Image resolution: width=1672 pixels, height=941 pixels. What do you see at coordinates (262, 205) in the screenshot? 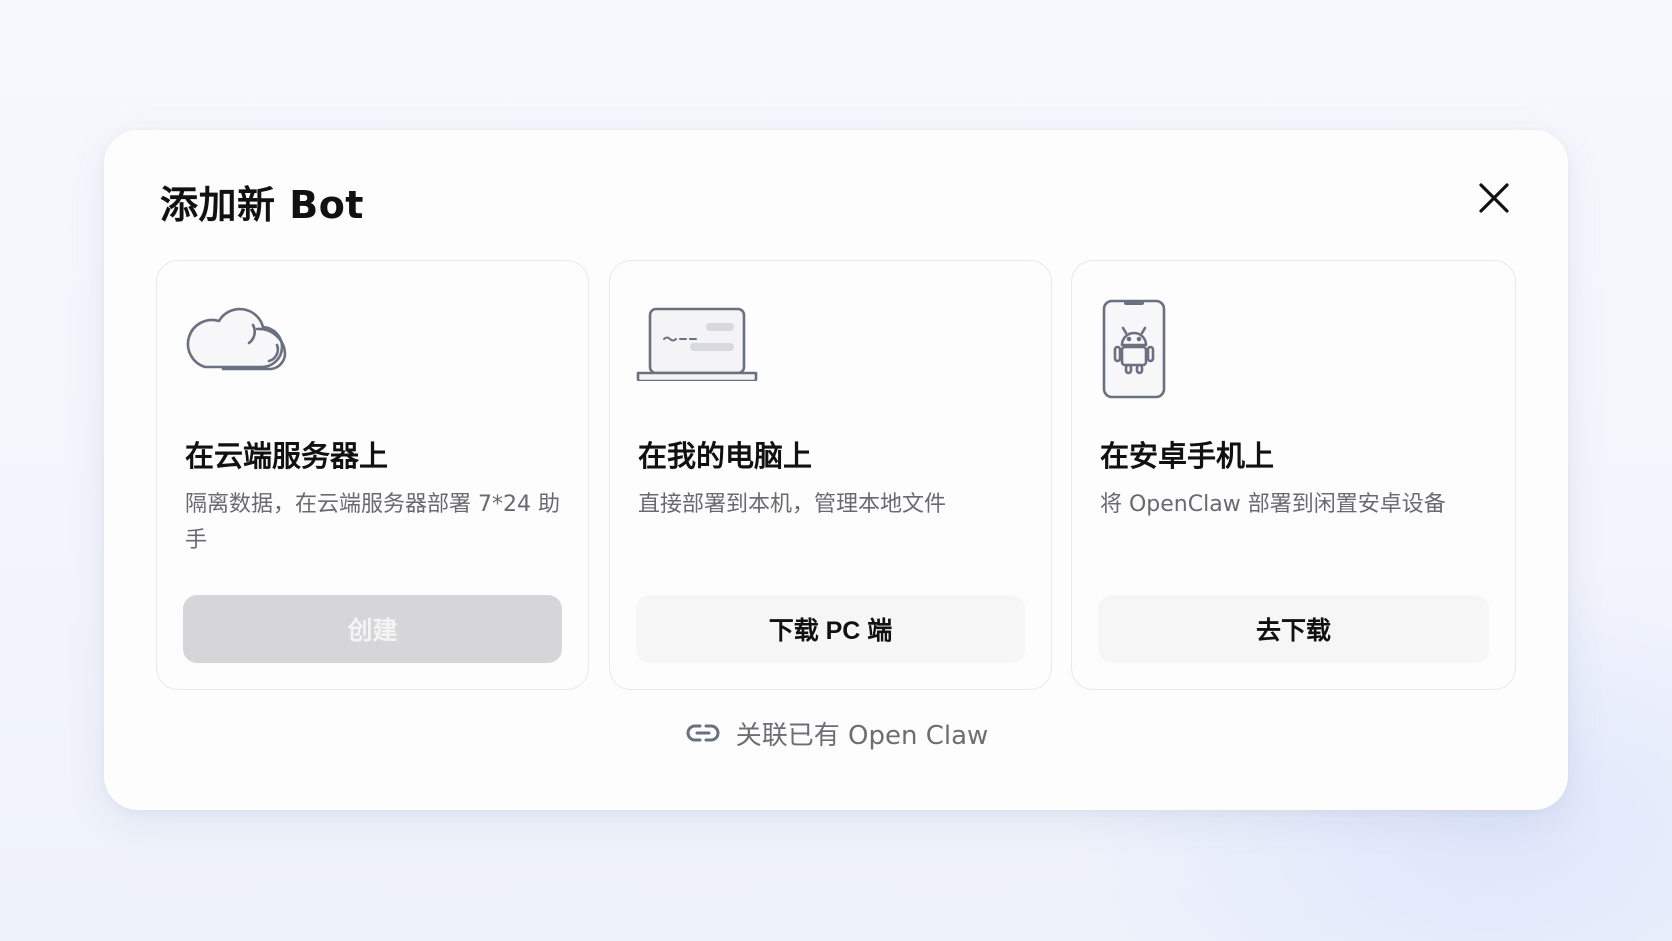
I see `dialog-title: 添加新 Bot` at bounding box center [262, 205].